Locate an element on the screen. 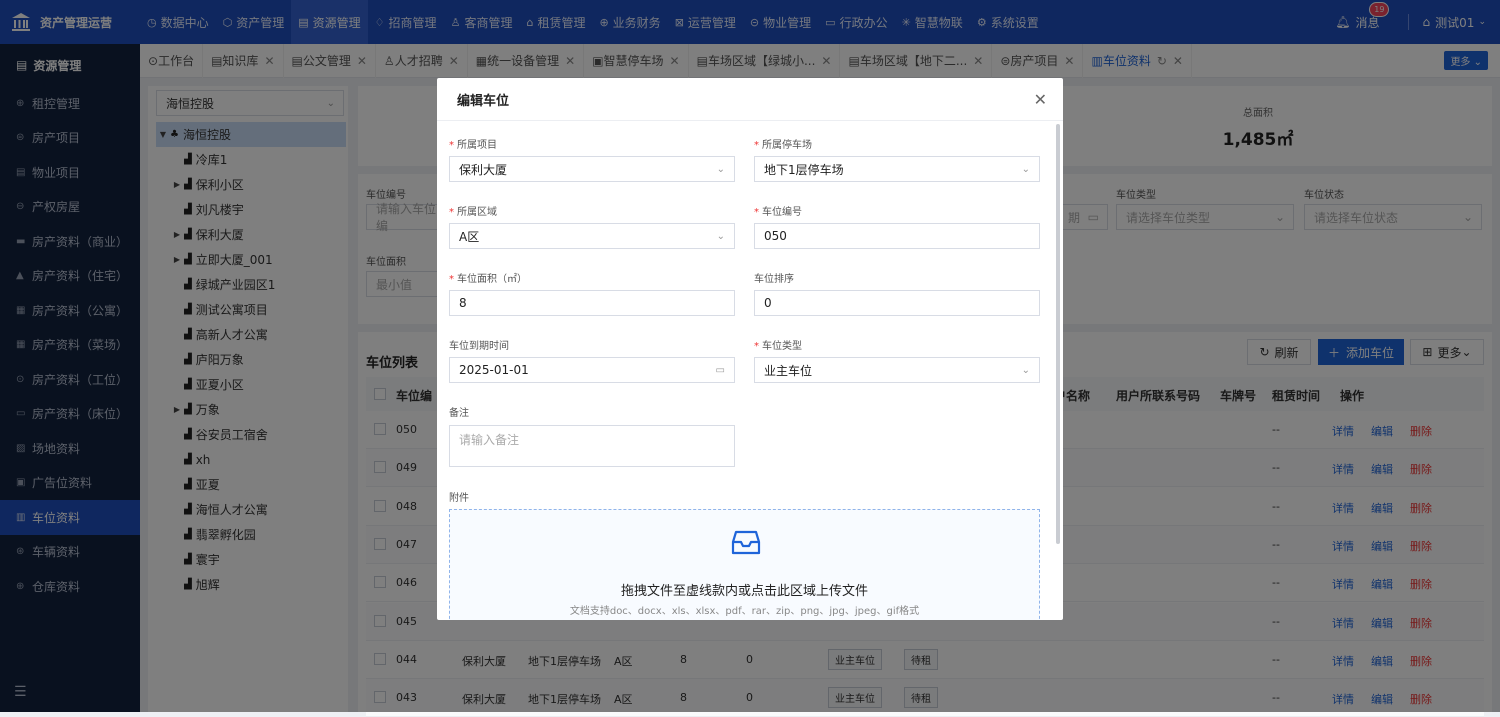 This screenshot has height=717, width=1500. expire-value: 2025-01-01 is located at coordinates (494, 370).